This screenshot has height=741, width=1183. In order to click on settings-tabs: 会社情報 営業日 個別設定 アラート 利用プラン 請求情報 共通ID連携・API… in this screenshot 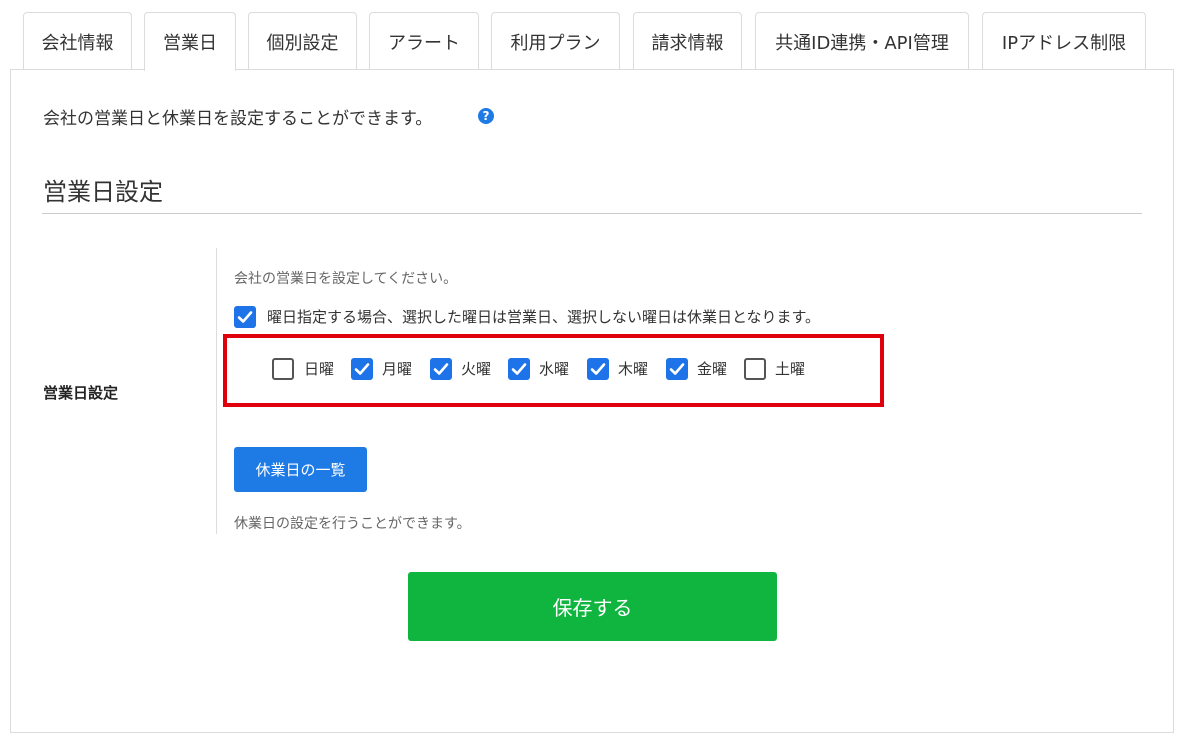, I will do `click(591, 35)`.